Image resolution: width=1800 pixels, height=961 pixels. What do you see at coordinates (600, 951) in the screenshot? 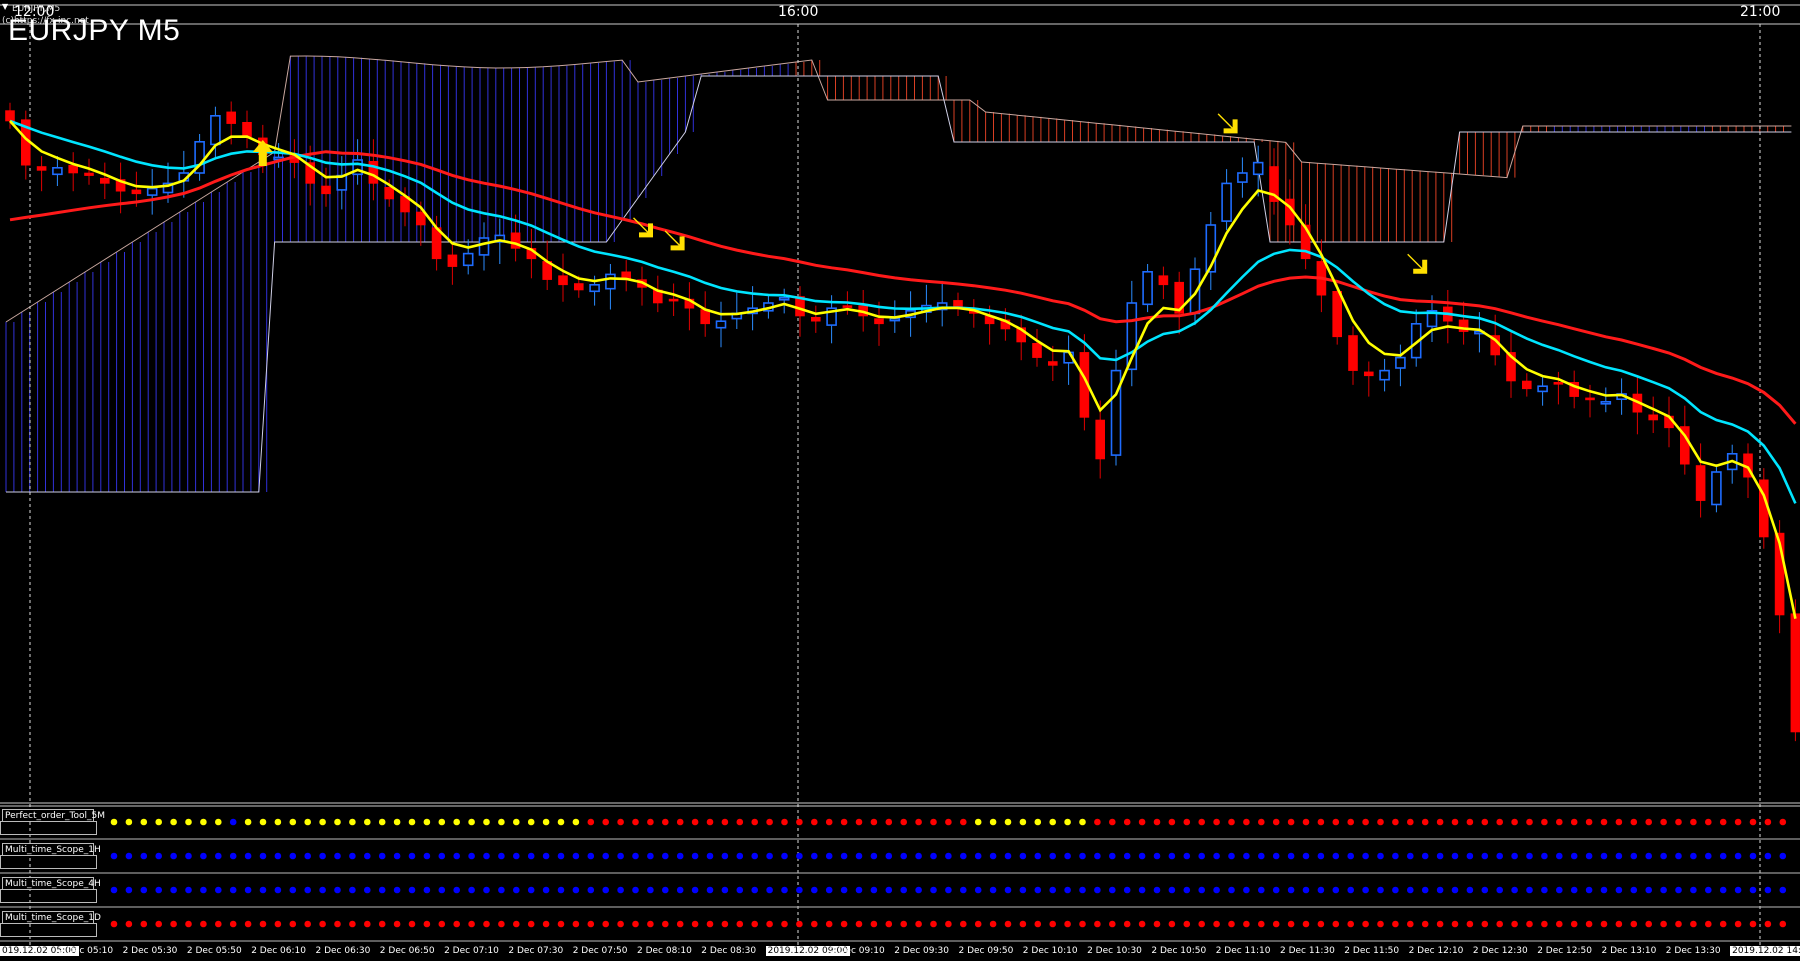
I see `time-axis-label: 2 Dec 07:50` at bounding box center [600, 951].